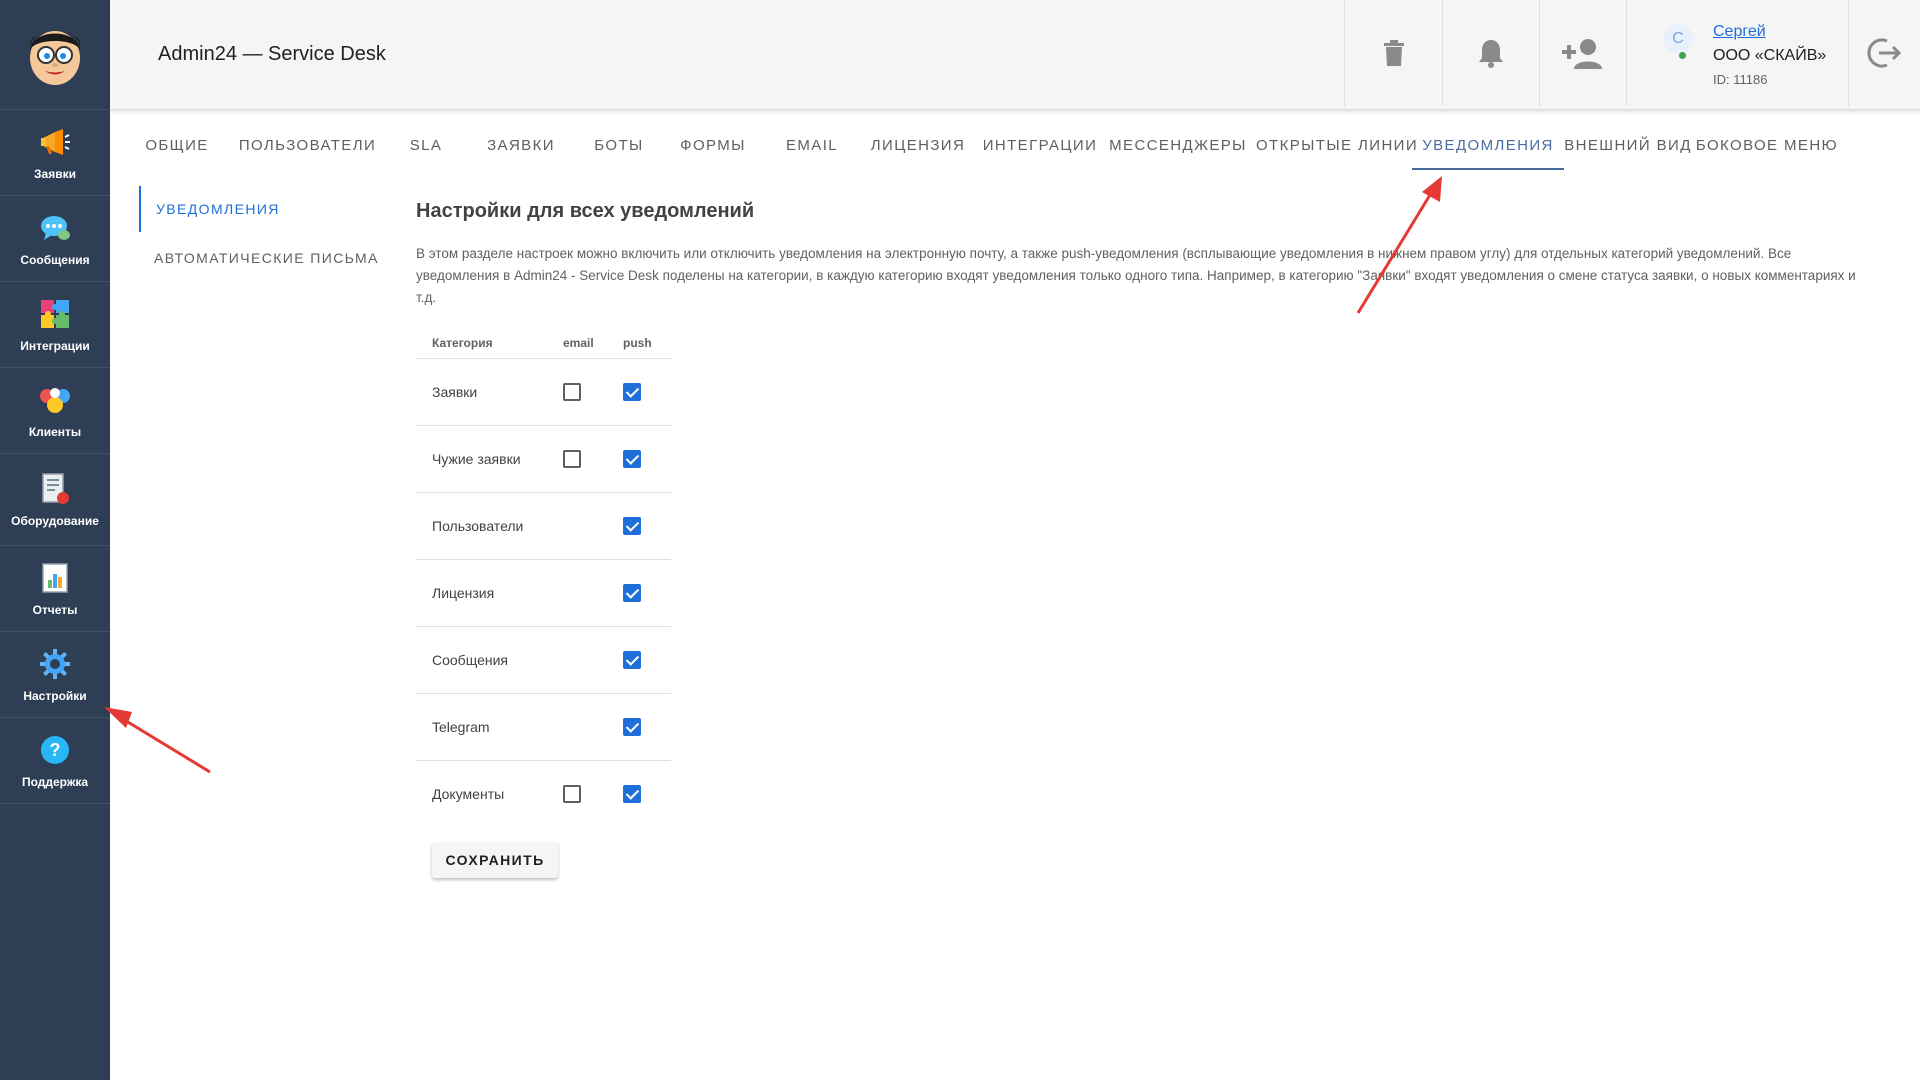 The image size is (1920, 1080). Describe the element at coordinates (489, 343) in the screenshot. I see `column-header-category: Категория` at that location.